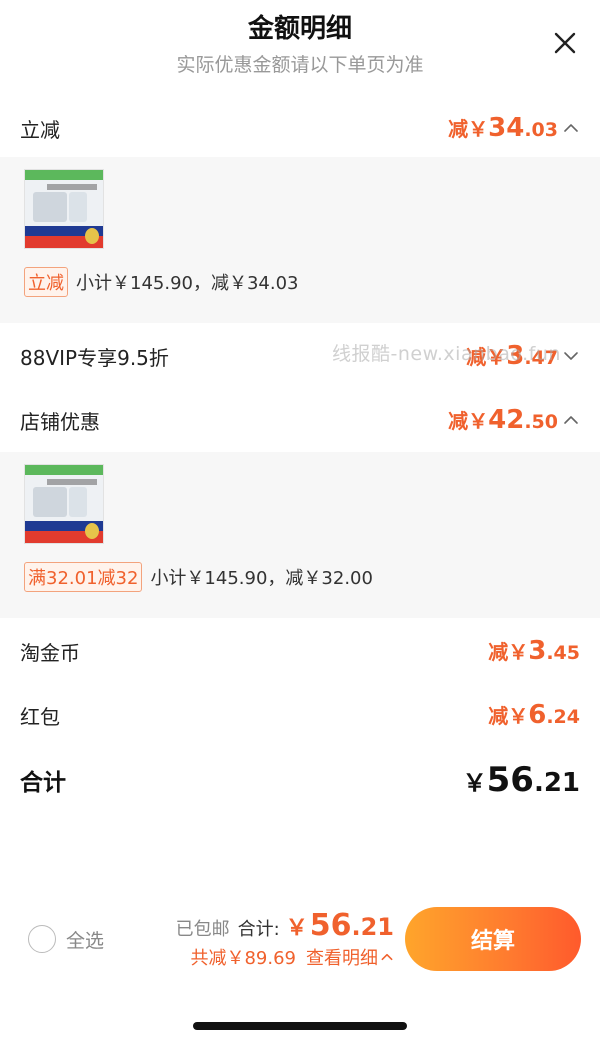  What do you see at coordinates (300, 128) in the screenshot?
I see `discount-row-instant: 立减 减￥ 34 .03` at bounding box center [300, 128].